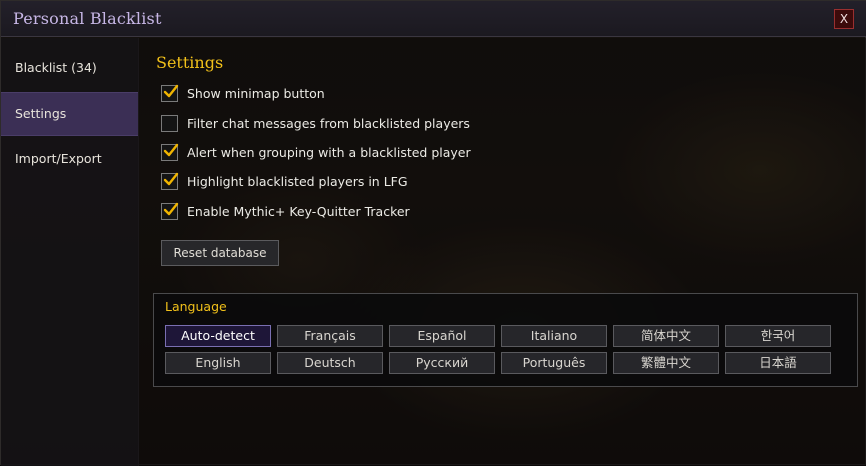 Image resolution: width=866 pixels, height=466 pixels. I want to click on option-label: Highlight blacklisted players in LFG, so click(297, 181).